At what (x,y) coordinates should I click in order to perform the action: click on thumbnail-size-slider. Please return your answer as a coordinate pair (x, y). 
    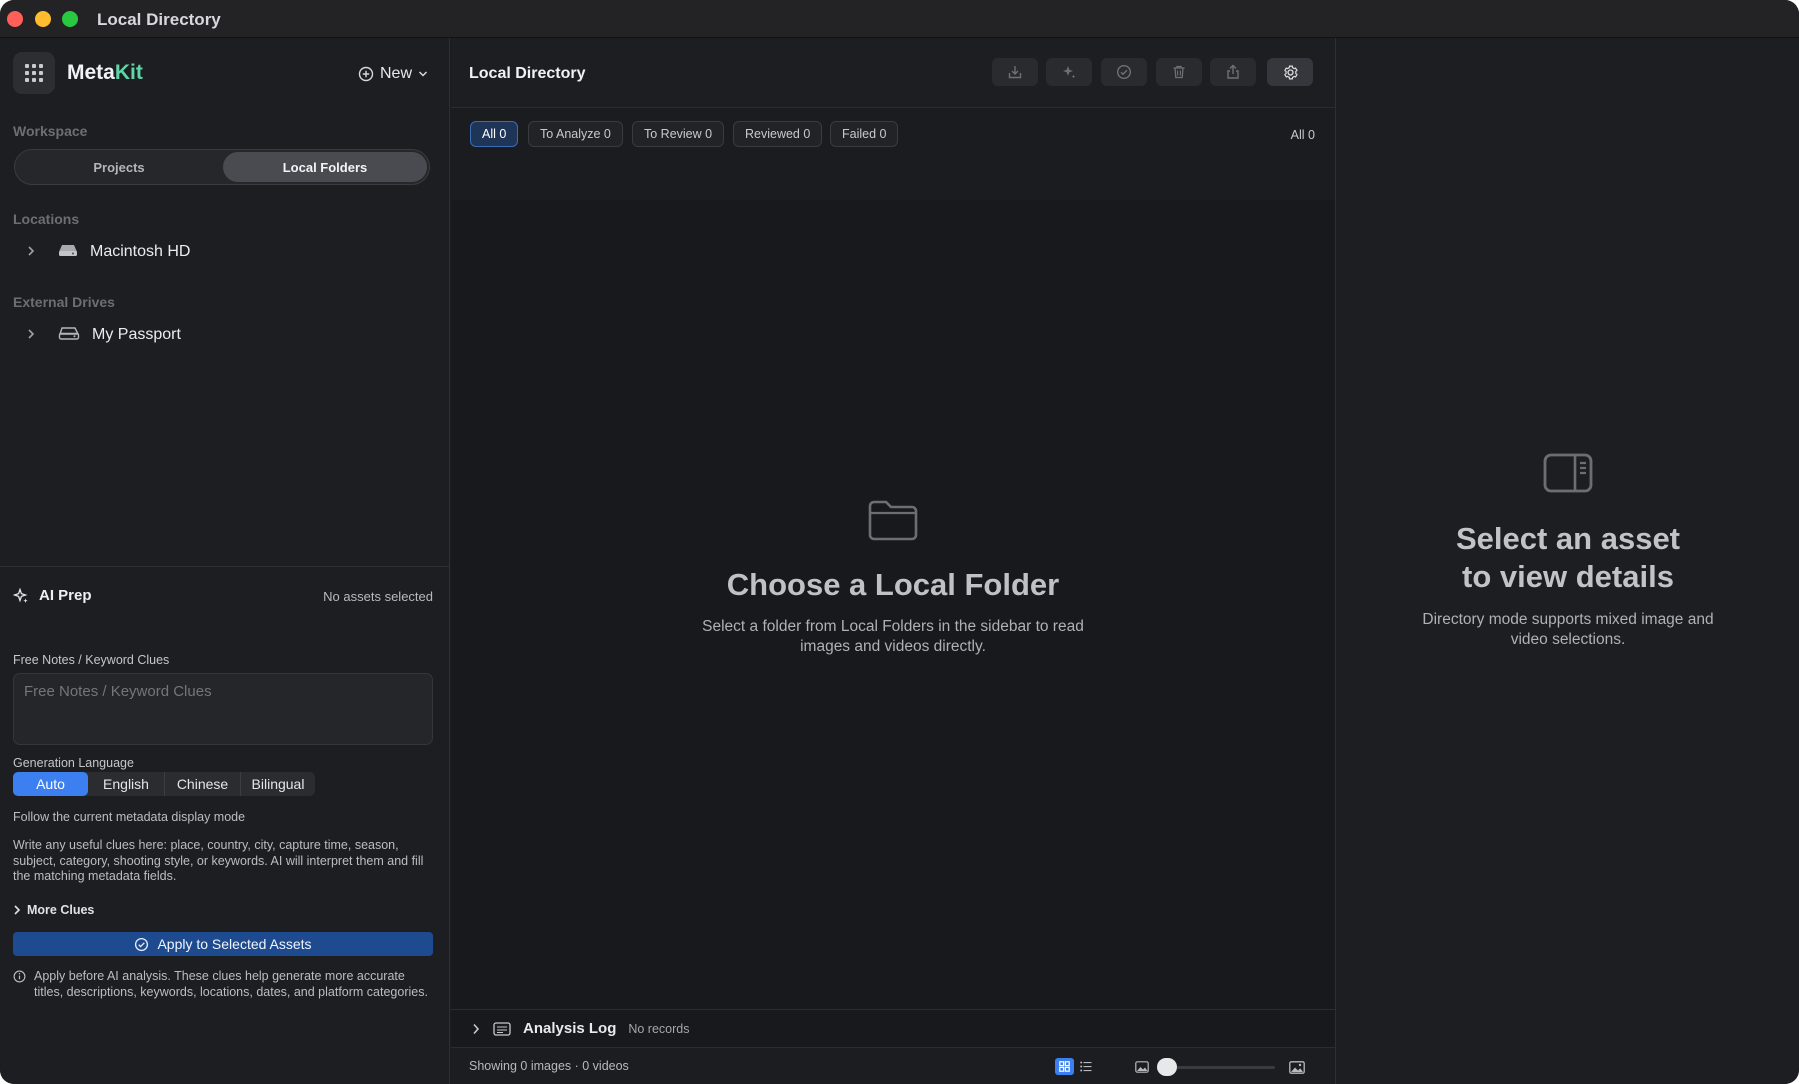
    Looking at the image, I should click on (1219, 1067).